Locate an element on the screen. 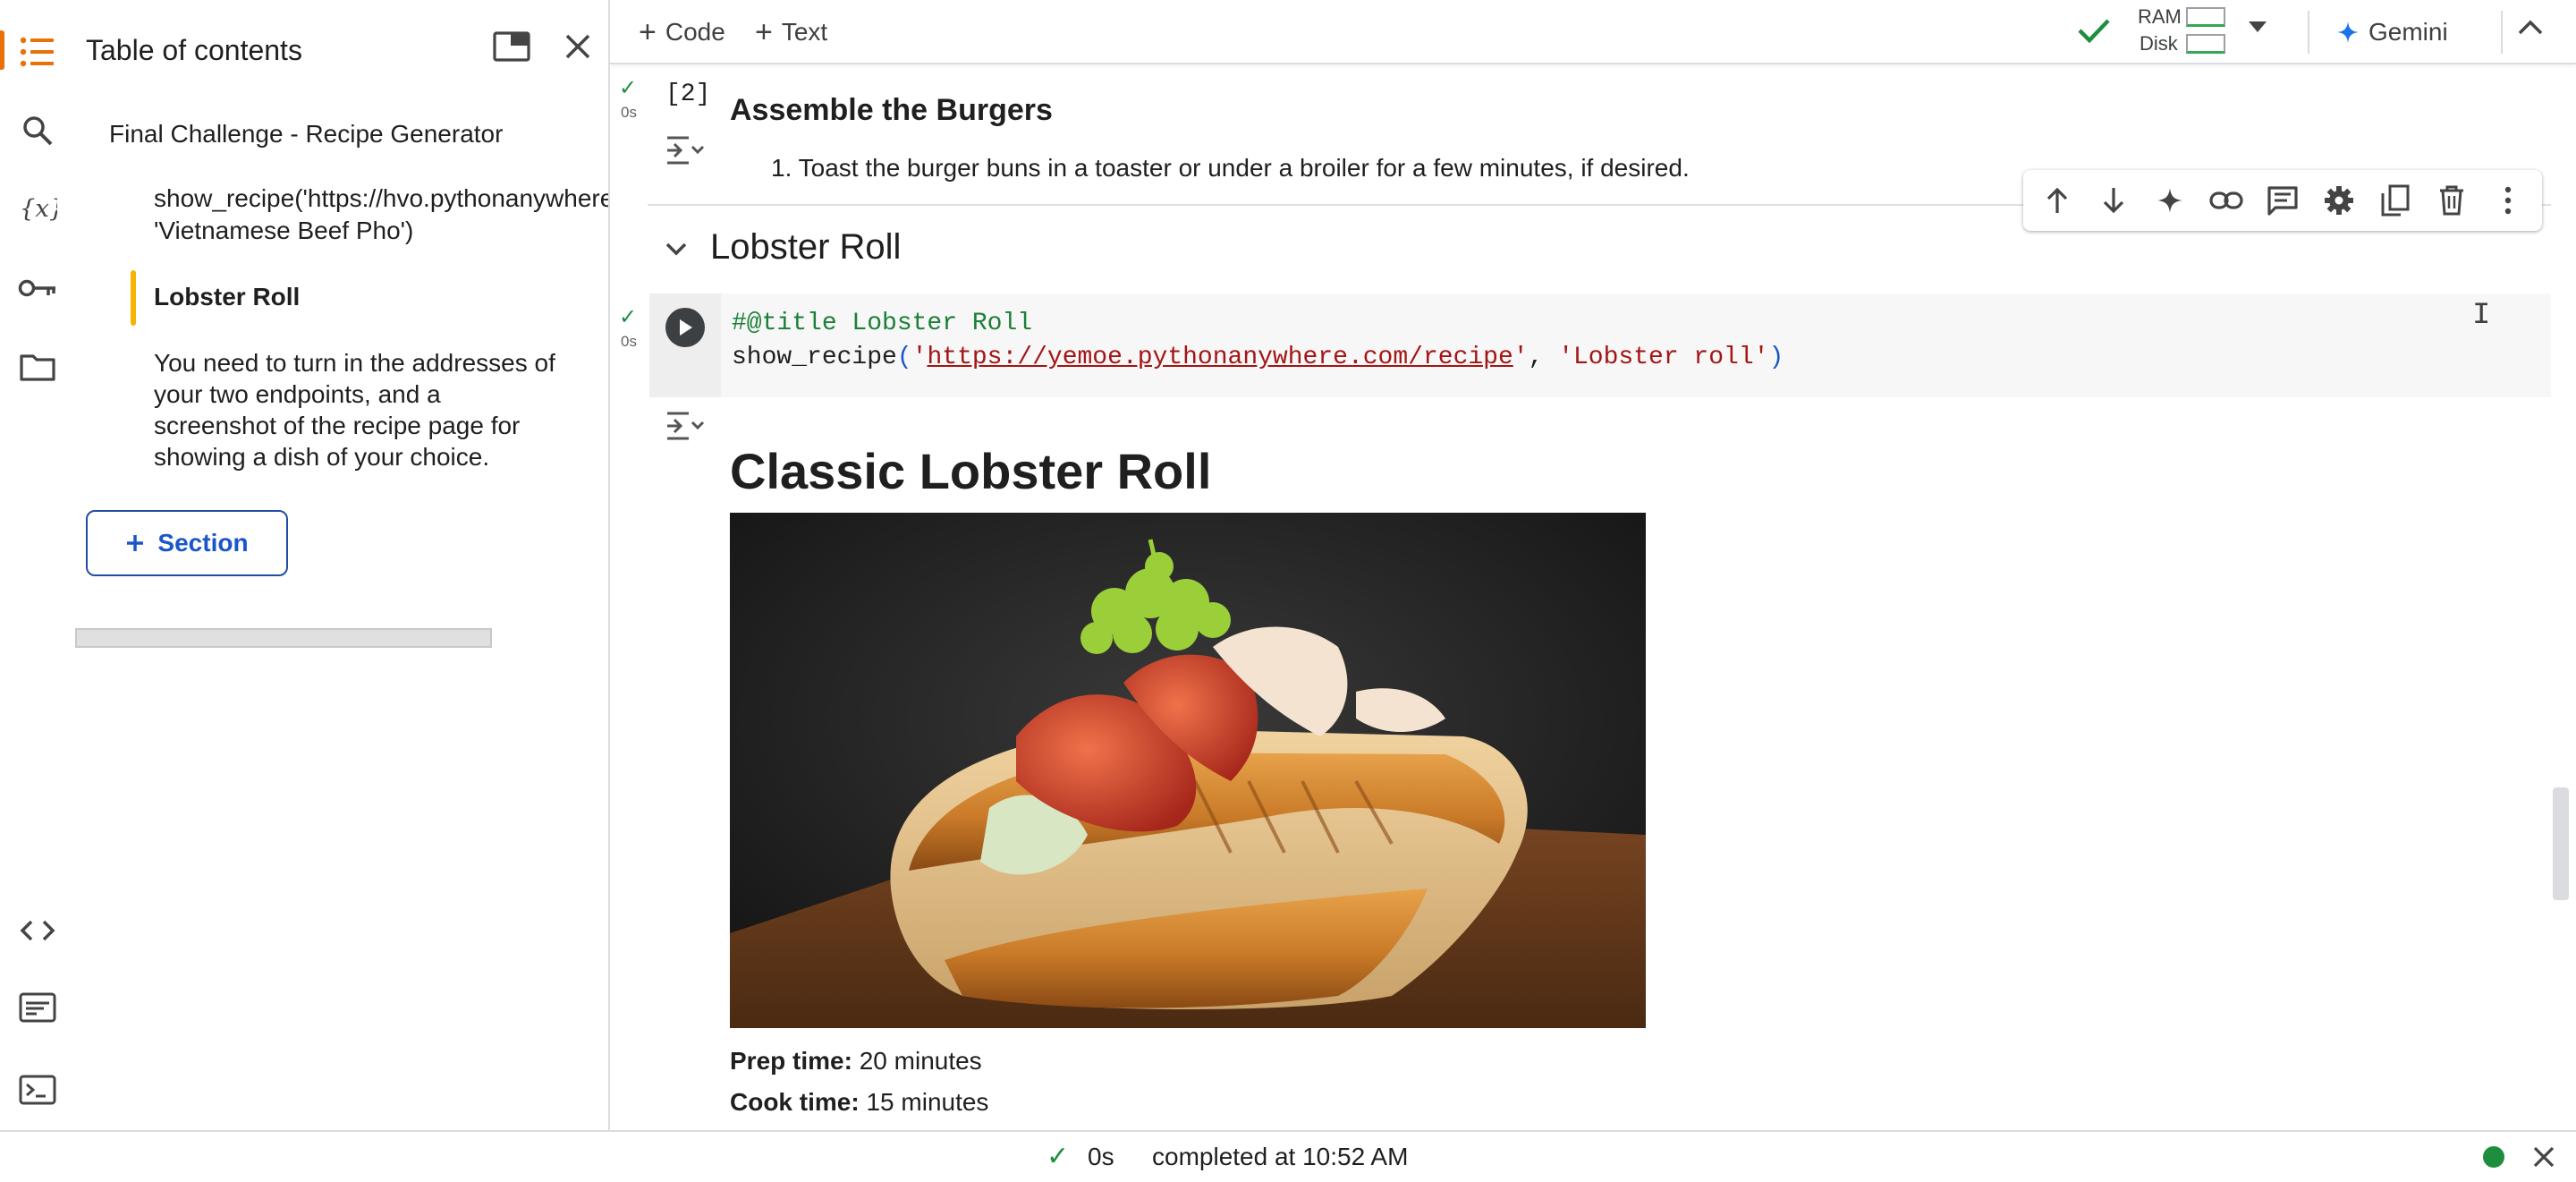 The image size is (2576, 1182). terminal-icon is located at coordinates (37, 1090).